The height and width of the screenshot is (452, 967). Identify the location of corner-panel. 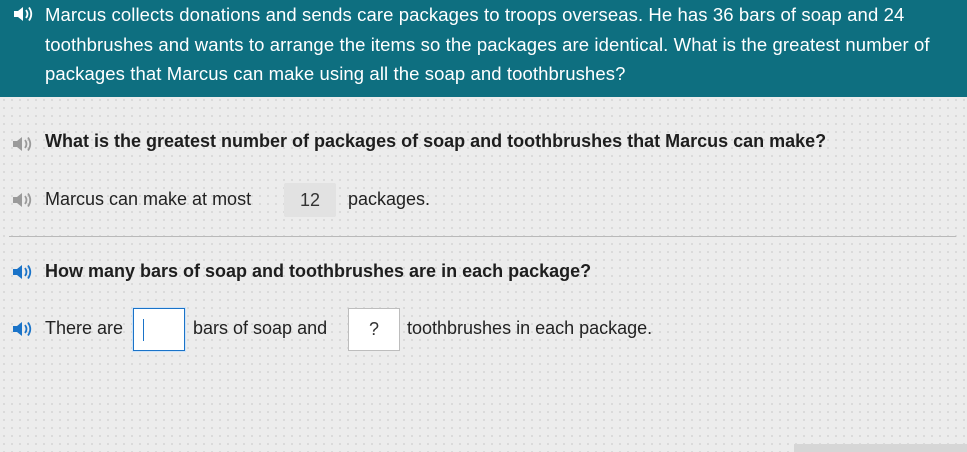
(880, 448).